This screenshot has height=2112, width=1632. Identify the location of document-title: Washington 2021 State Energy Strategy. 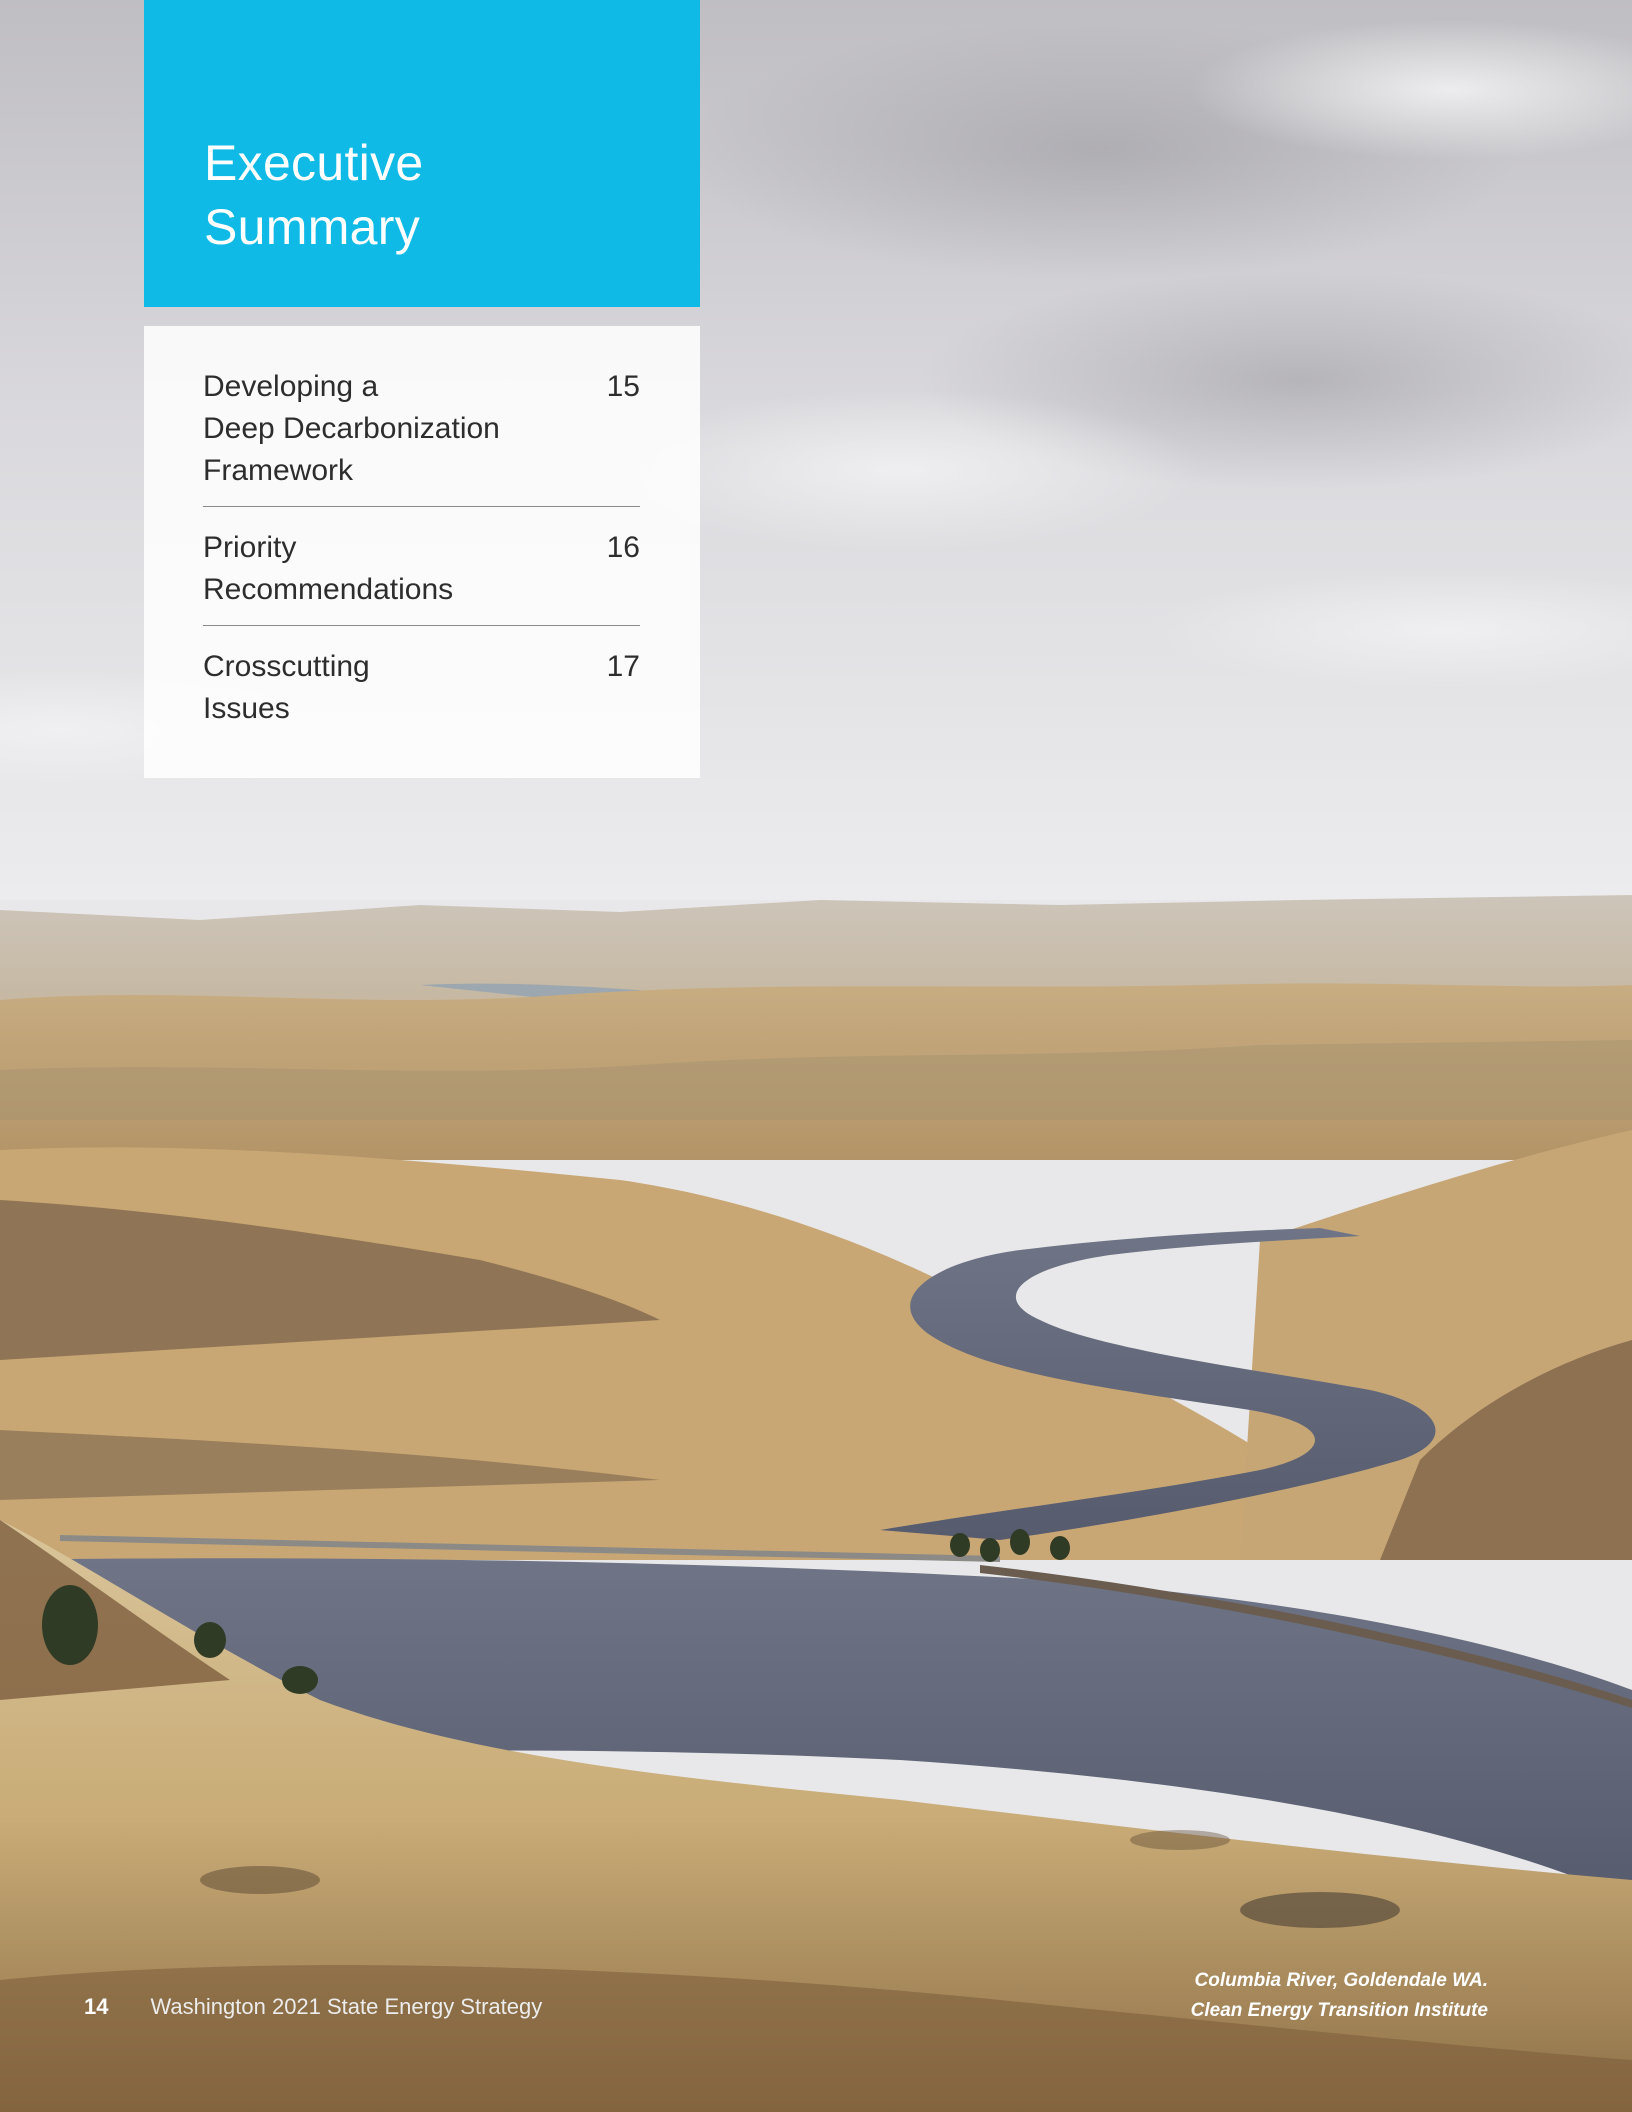
(346, 2006).